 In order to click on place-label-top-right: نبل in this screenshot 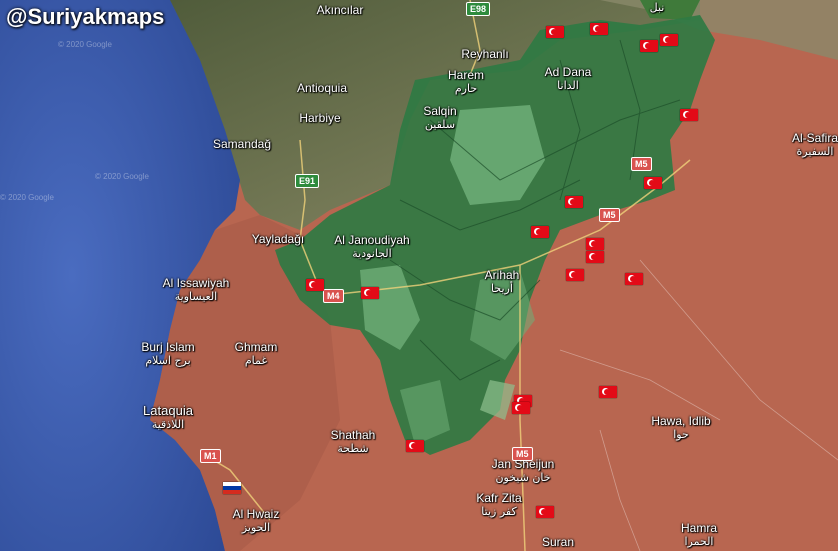, I will do `click(657, 8)`.